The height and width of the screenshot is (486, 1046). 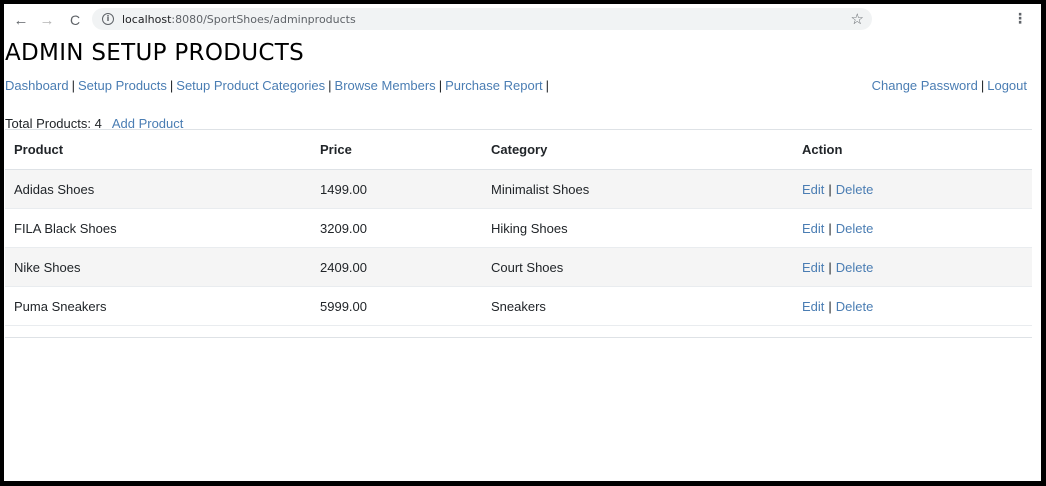 What do you see at coordinates (637, 149) in the screenshot?
I see `column-header-category: Category` at bounding box center [637, 149].